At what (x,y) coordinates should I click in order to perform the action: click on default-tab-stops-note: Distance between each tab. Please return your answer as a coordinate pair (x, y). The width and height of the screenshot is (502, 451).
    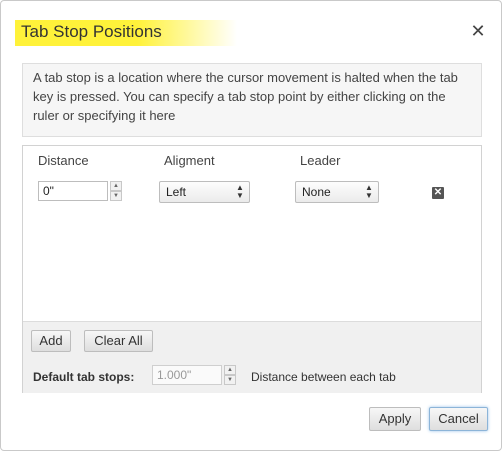
    Looking at the image, I should click on (323, 377).